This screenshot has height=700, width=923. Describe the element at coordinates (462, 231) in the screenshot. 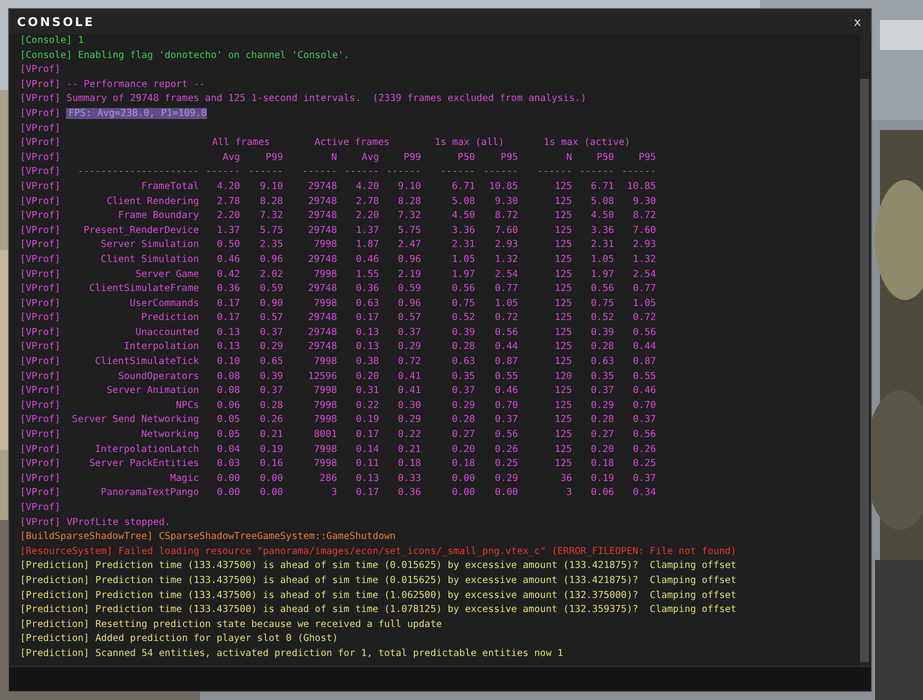

I see `table-cell-text: 3.36` at that location.